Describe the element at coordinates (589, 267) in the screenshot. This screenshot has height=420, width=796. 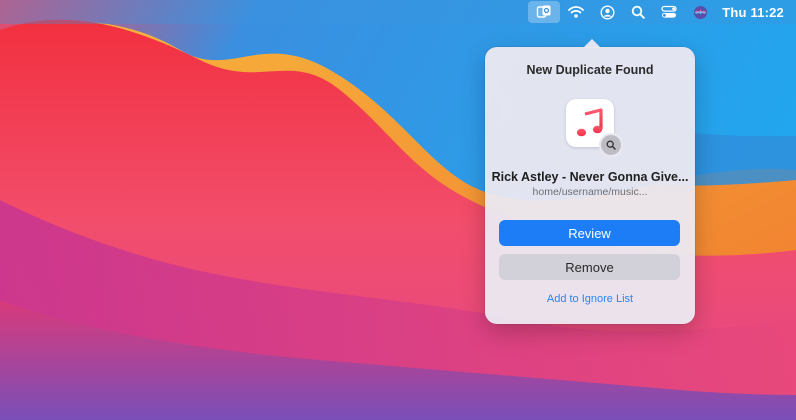
I see `remove-button: Remove` at that location.